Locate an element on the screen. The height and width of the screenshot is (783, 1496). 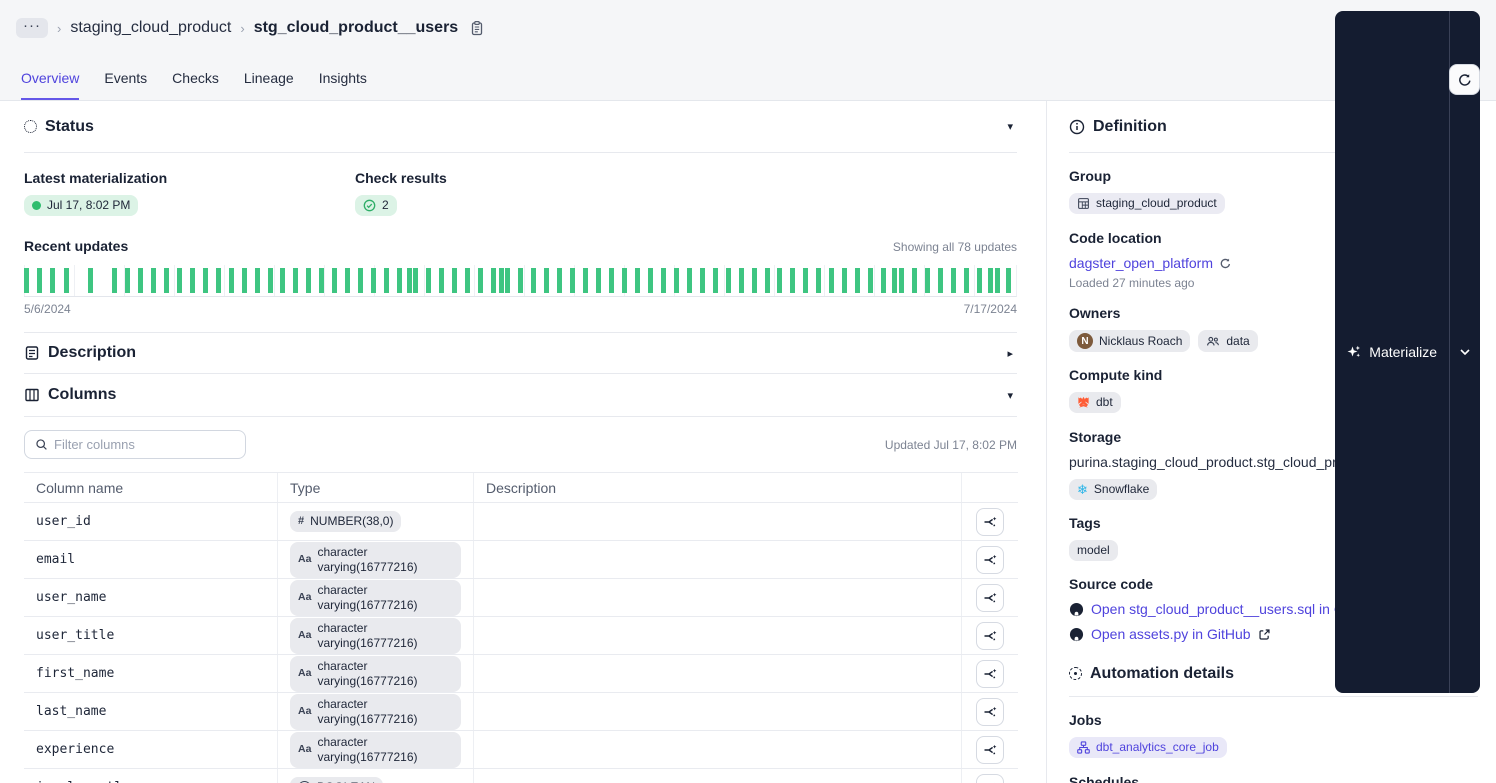
owner-team-badge: data is located at coordinates (1228, 341).